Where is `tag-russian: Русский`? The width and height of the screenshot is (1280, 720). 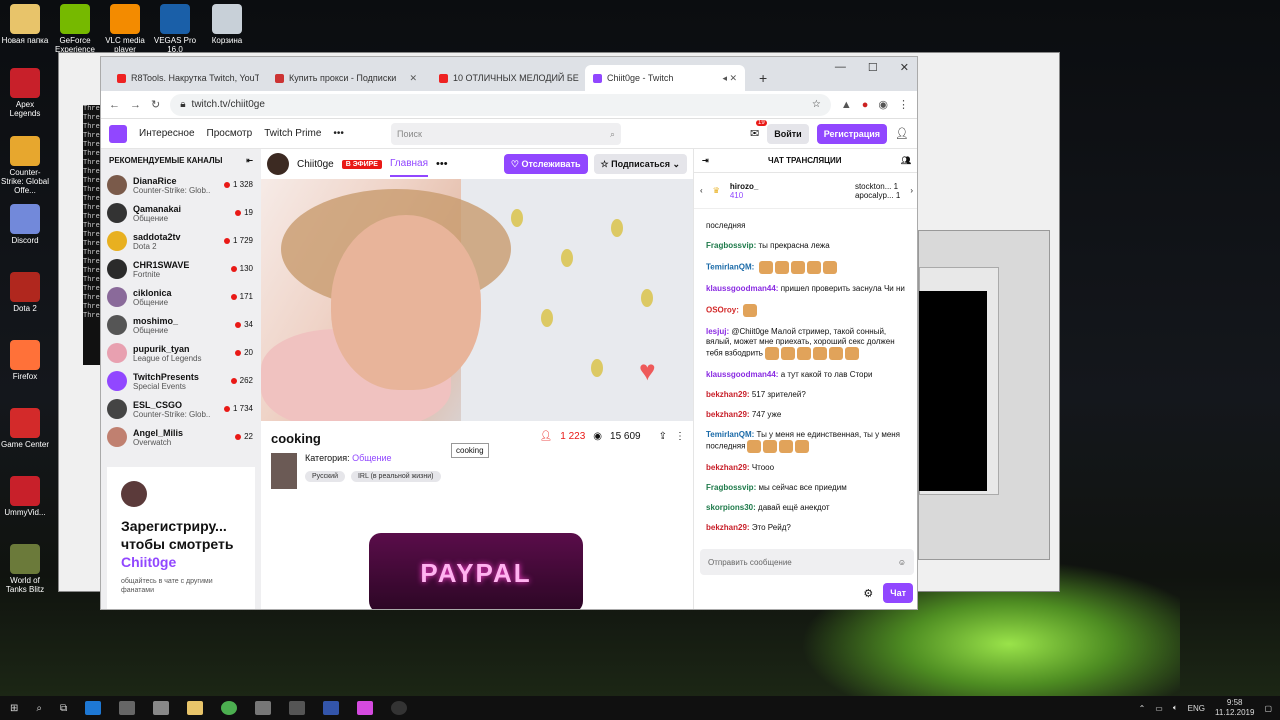 tag-russian: Русский is located at coordinates (325, 476).